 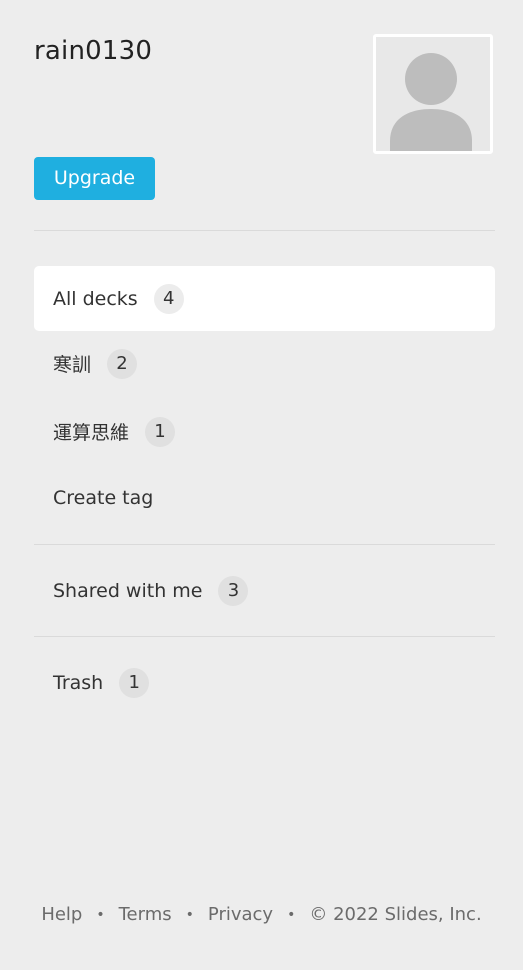 What do you see at coordinates (61, 914) in the screenshot?
I see `help-link: Help` at bounding box center [61, 914].